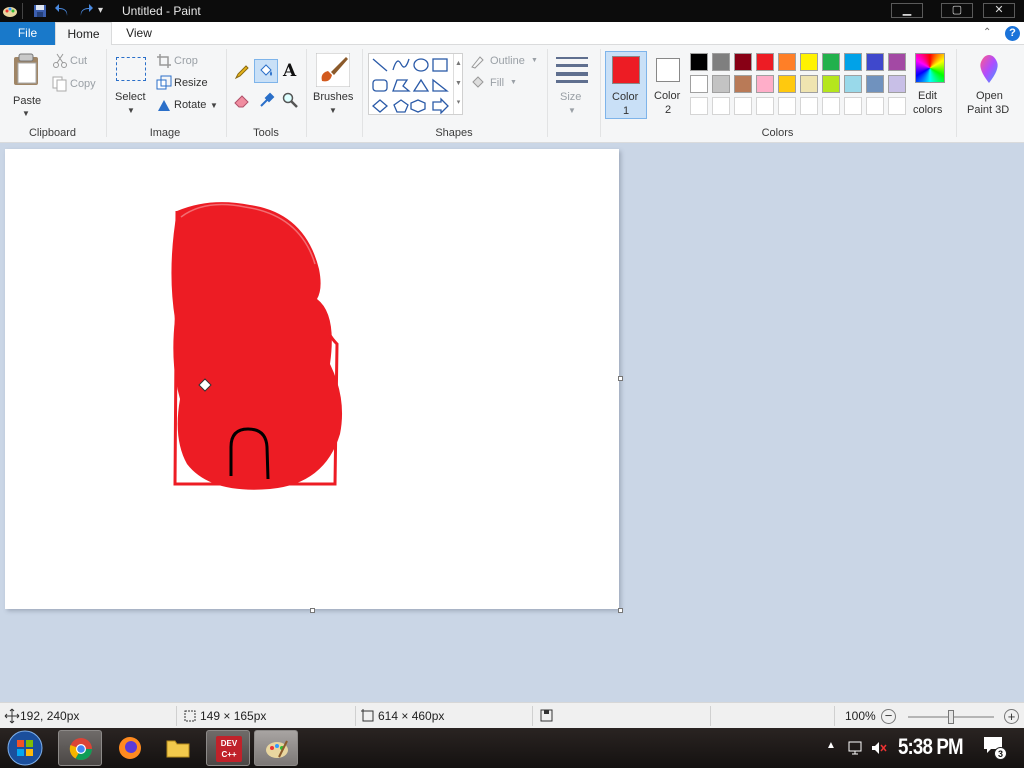 The image size is (1024, 768). What do you see at coordinates (83, 34) in the screenshot?
I see `tab-home: Home` at bounding box center [83, 34].